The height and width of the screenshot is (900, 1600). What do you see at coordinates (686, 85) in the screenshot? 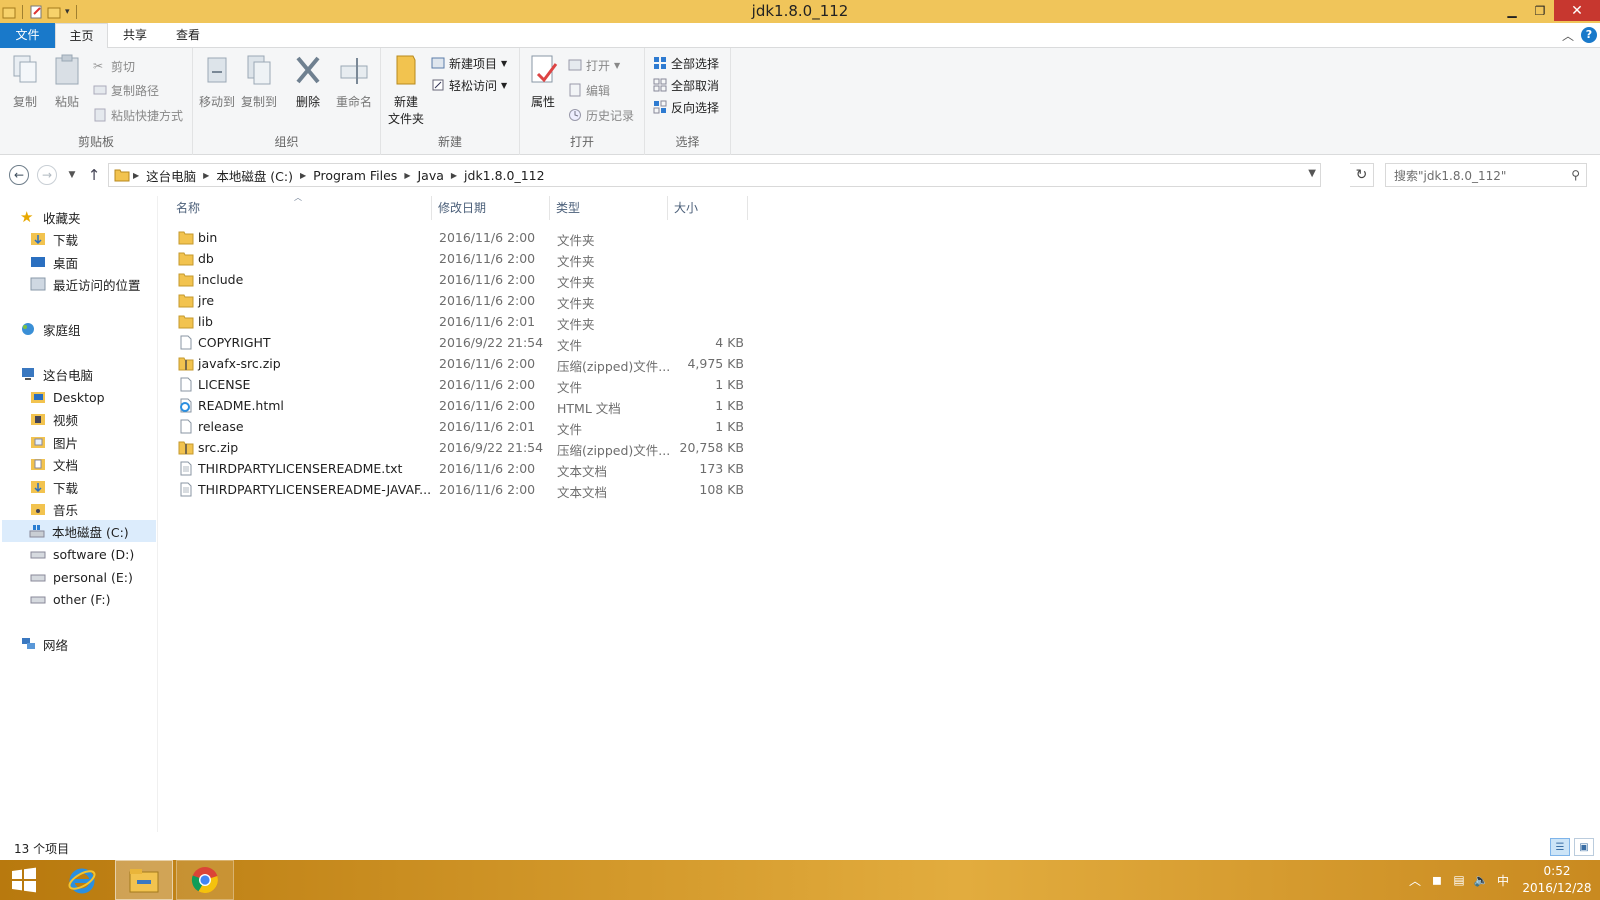
I see `select-none-button: 全部取消` at bounding box center [686, 85].